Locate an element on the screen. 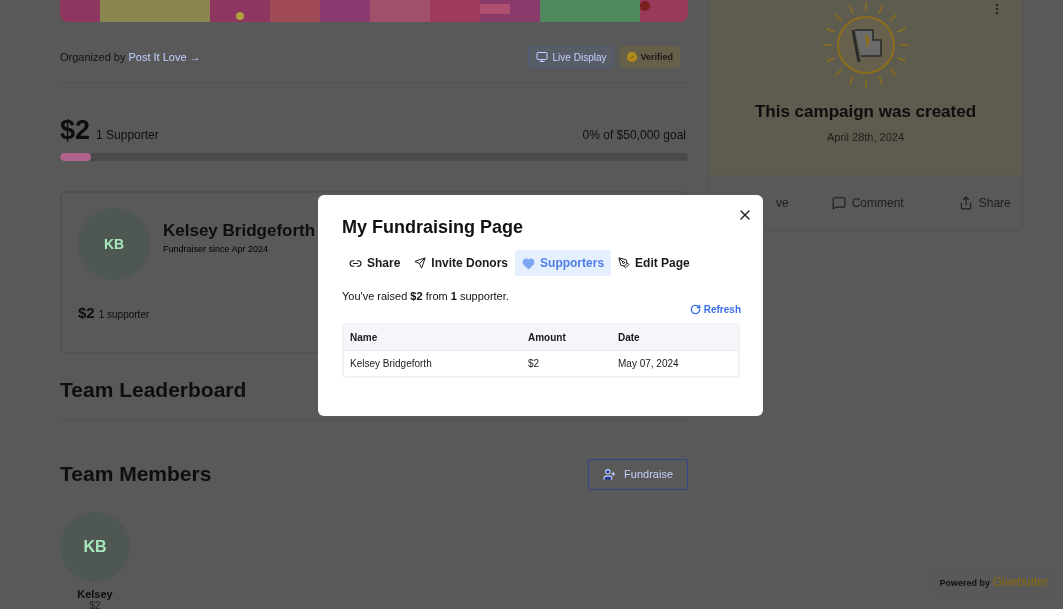 This screenshot has width=1063, height=609. share-icon is located at coordinates (965, 202).